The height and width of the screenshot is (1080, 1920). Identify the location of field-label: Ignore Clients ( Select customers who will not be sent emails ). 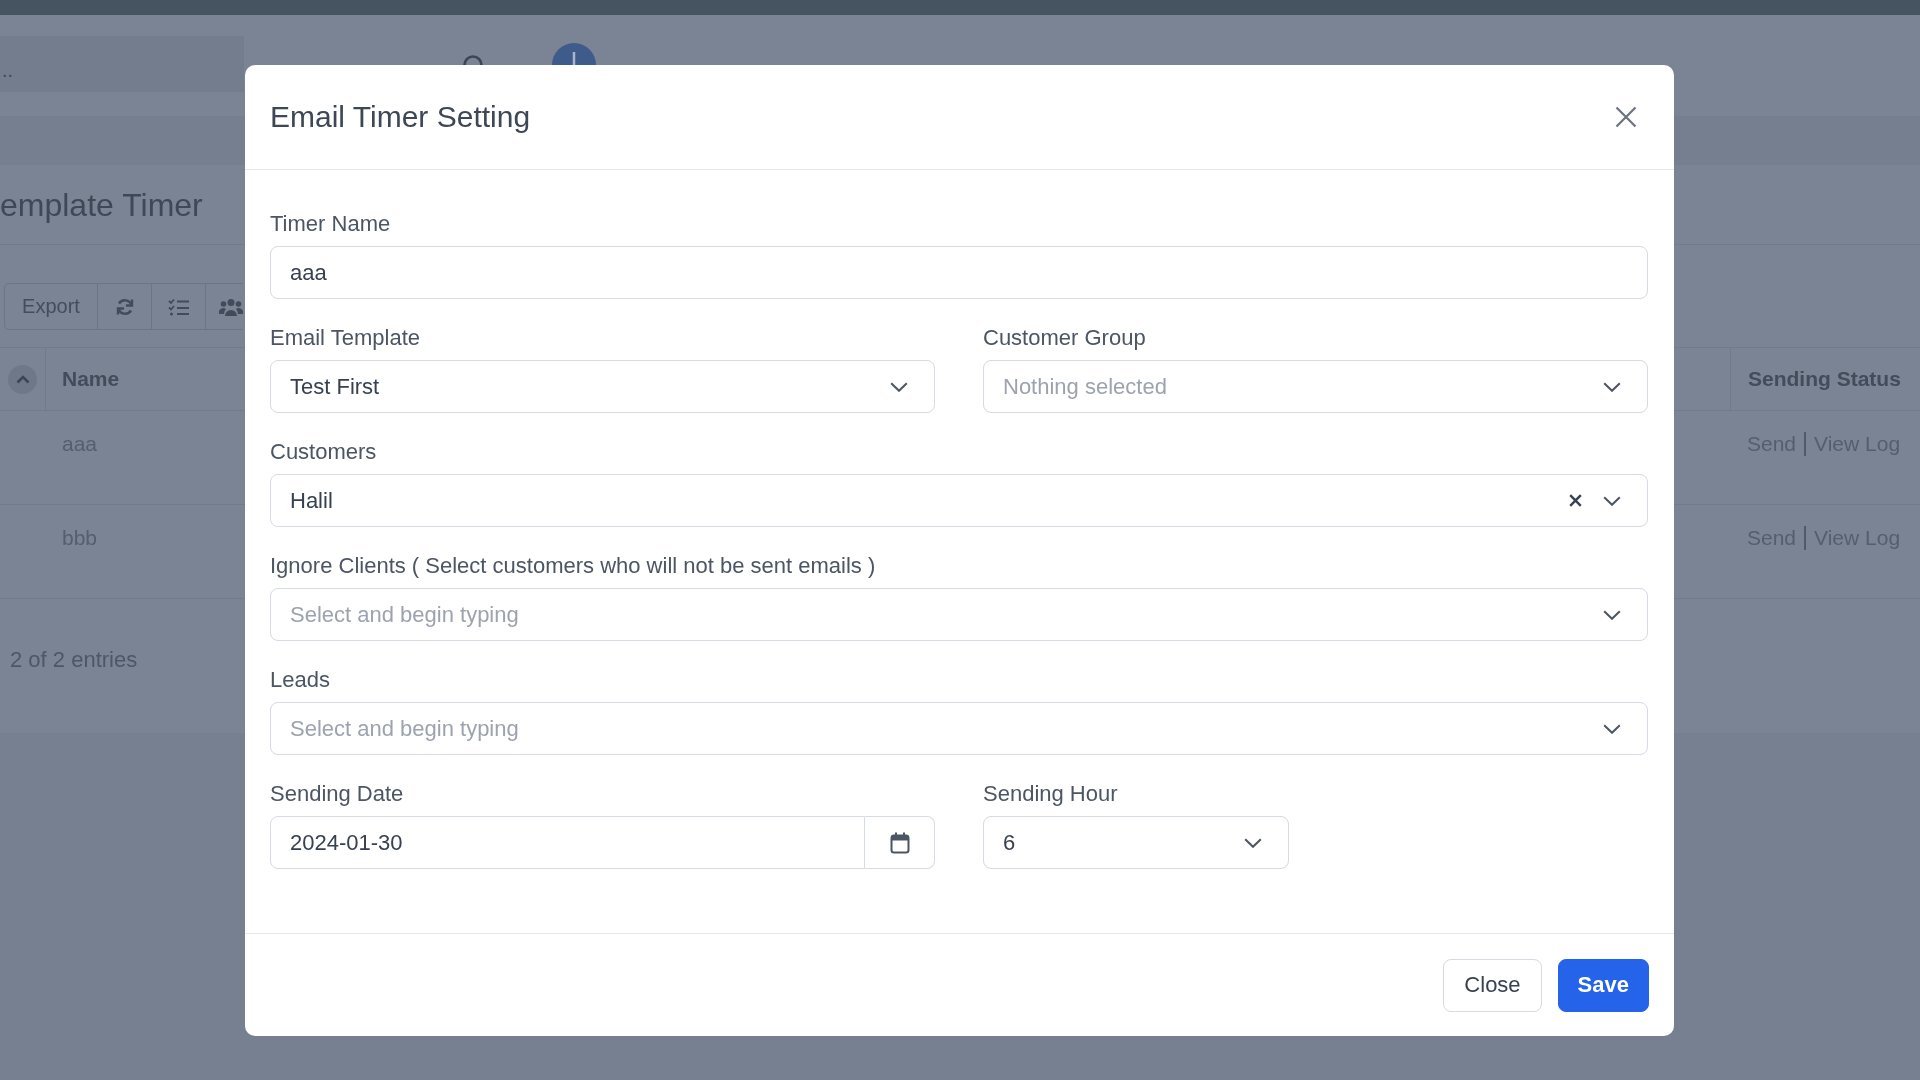
(573, 566).